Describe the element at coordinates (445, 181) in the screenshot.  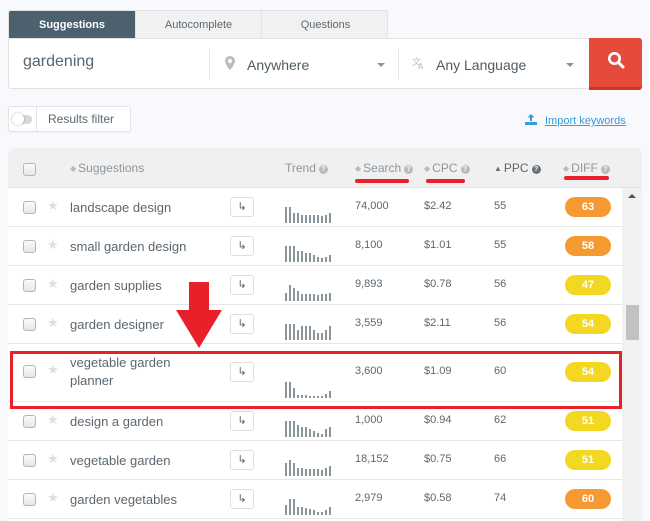
I see `annotation-underline-cpc` at that location.